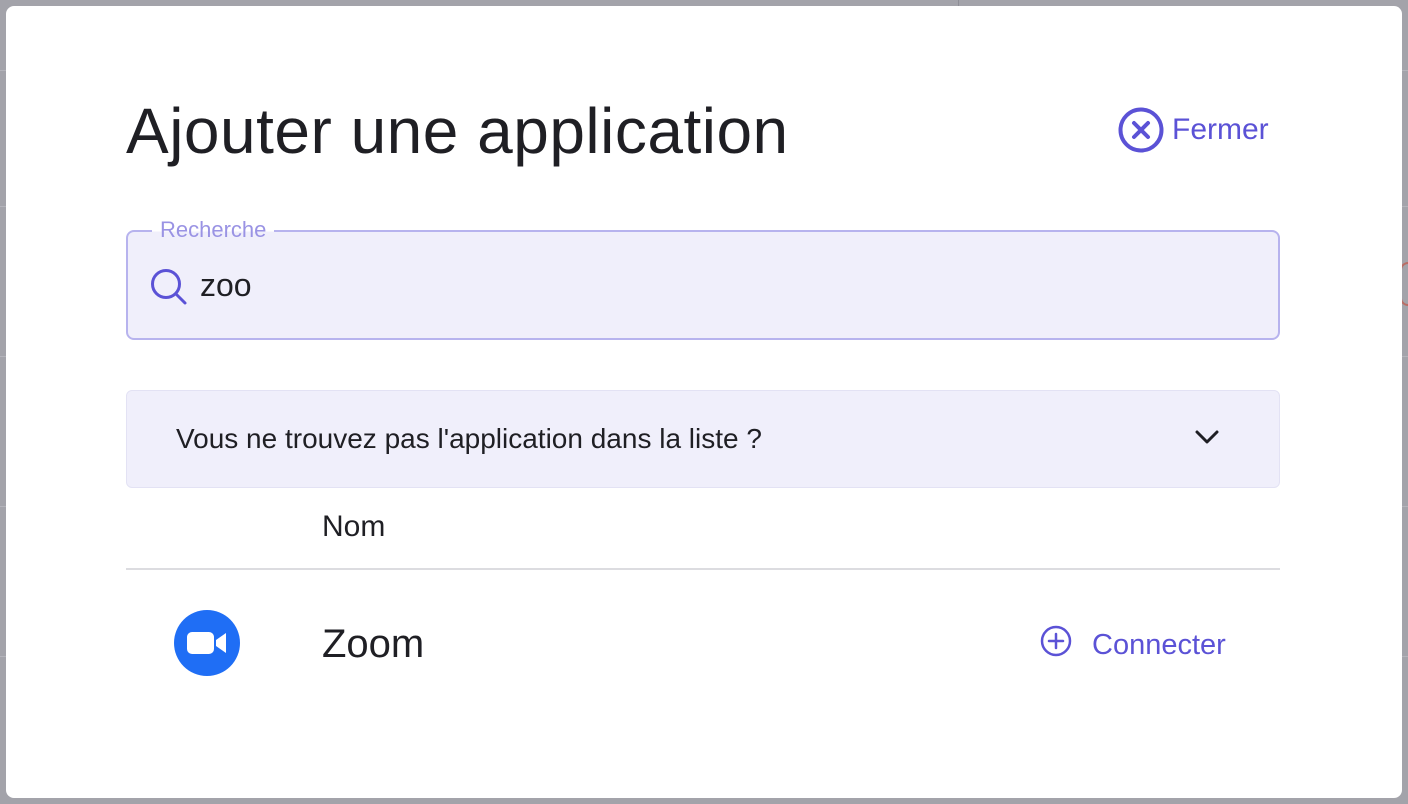  What do you see at coordinates (169, 289) in the screenshot?
I see `search-icon` at bounding box center [169, 289].